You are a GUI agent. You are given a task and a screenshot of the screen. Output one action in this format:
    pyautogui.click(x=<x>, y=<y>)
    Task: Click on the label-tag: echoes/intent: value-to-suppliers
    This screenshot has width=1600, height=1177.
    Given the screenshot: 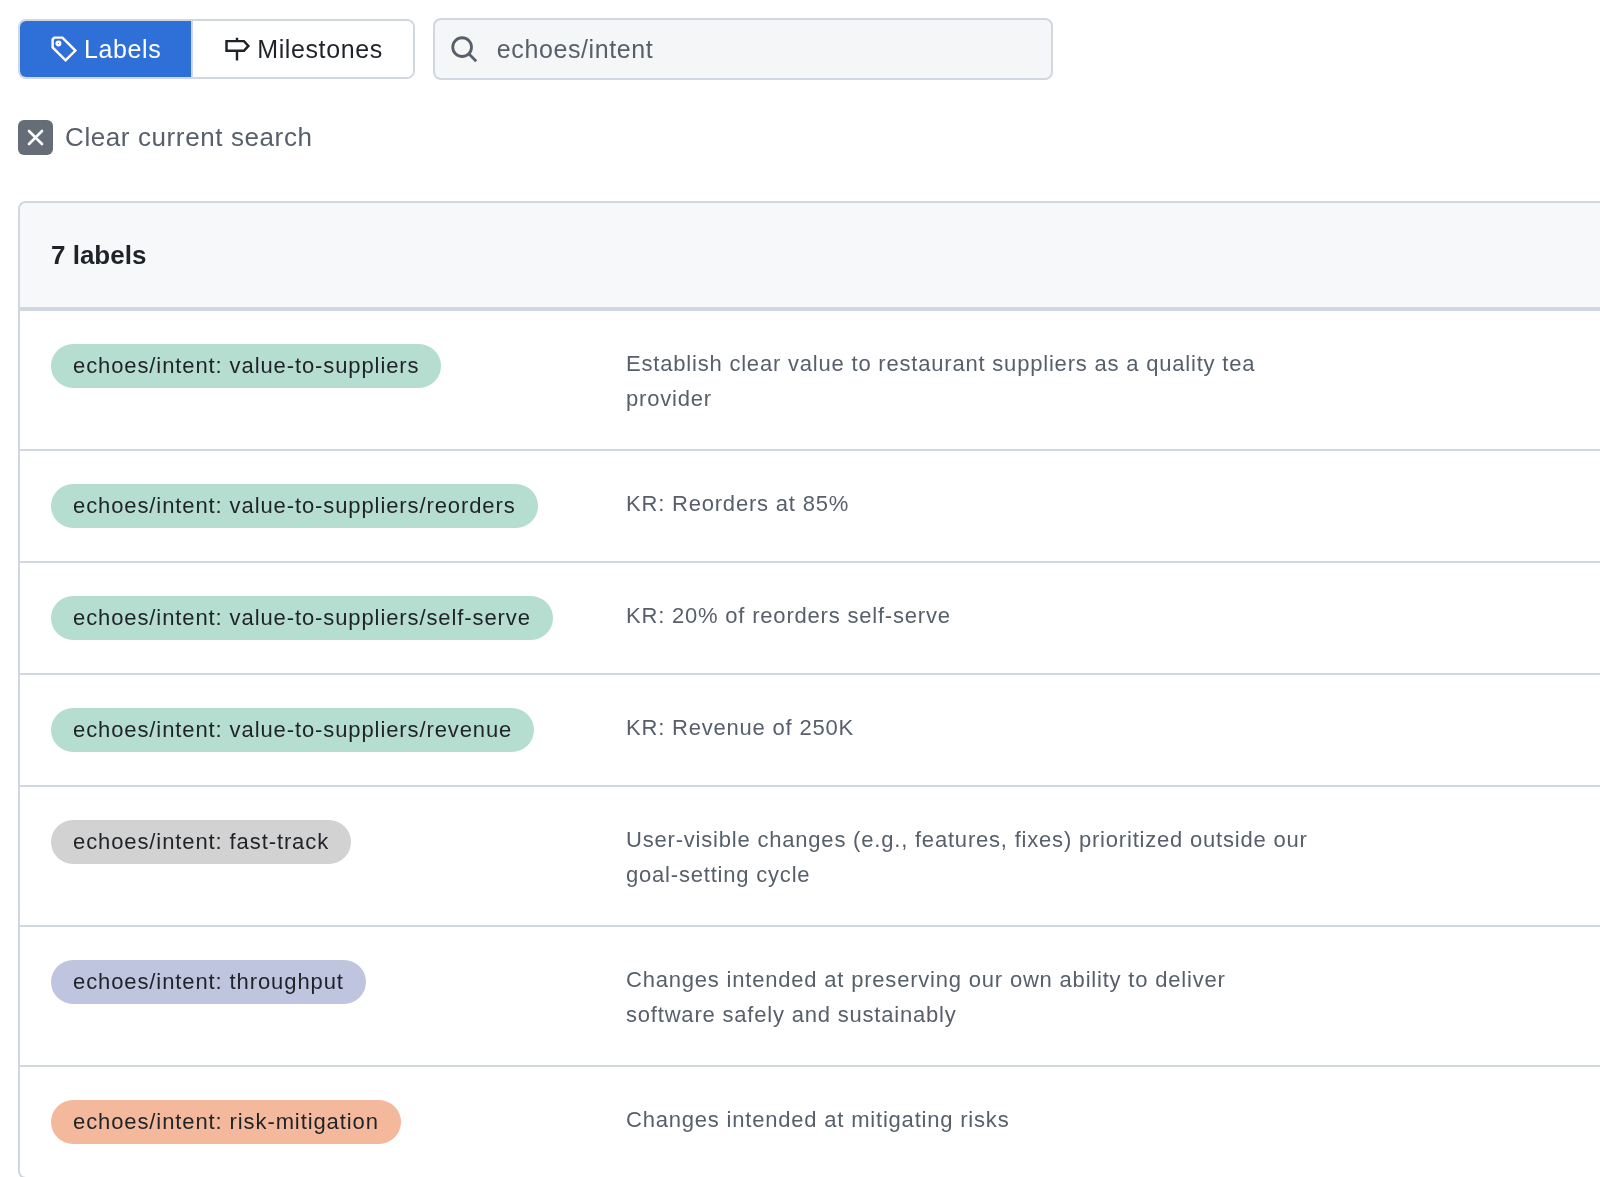 What is the action you would take?
    pyautogui.click(x=246, y=366)
    